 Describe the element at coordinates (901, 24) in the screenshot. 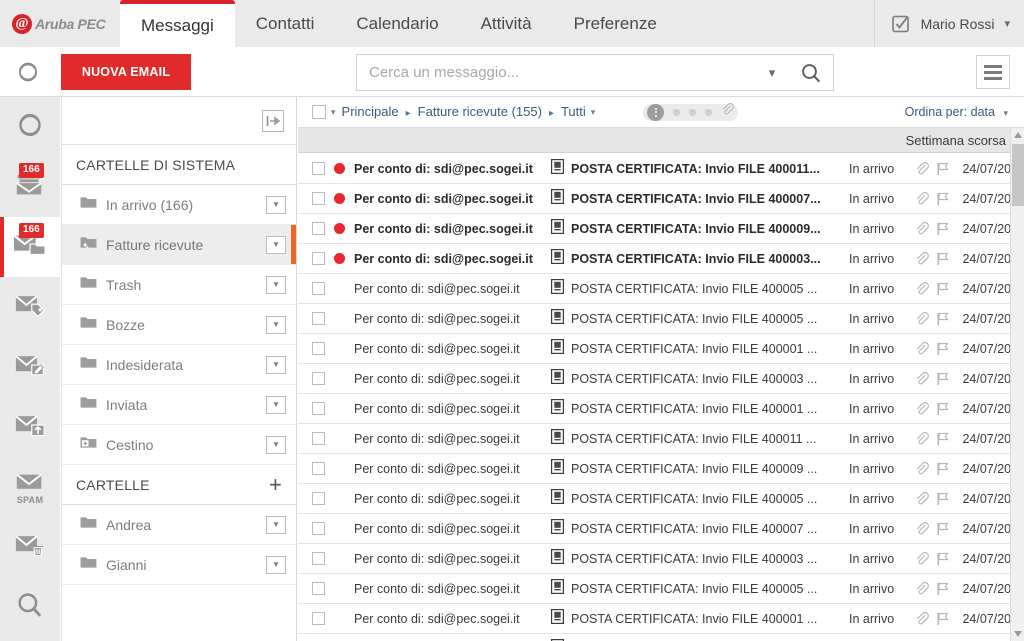

I see `checkbox-checked-icon` at that location.